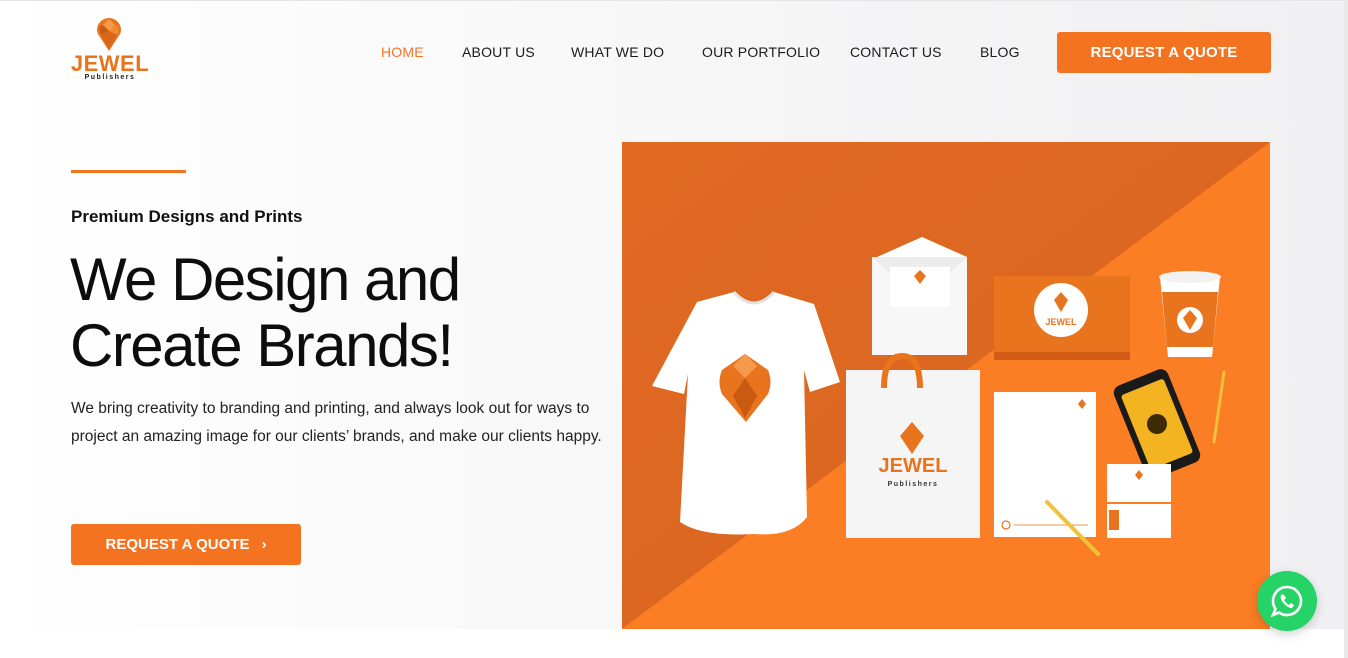 This screenshot has width=1348, height=658. What do you see at coordinates (1000, 52) in the screenshot?
I see `nav-blog: BLOG` at bounding box center [1000, 52].